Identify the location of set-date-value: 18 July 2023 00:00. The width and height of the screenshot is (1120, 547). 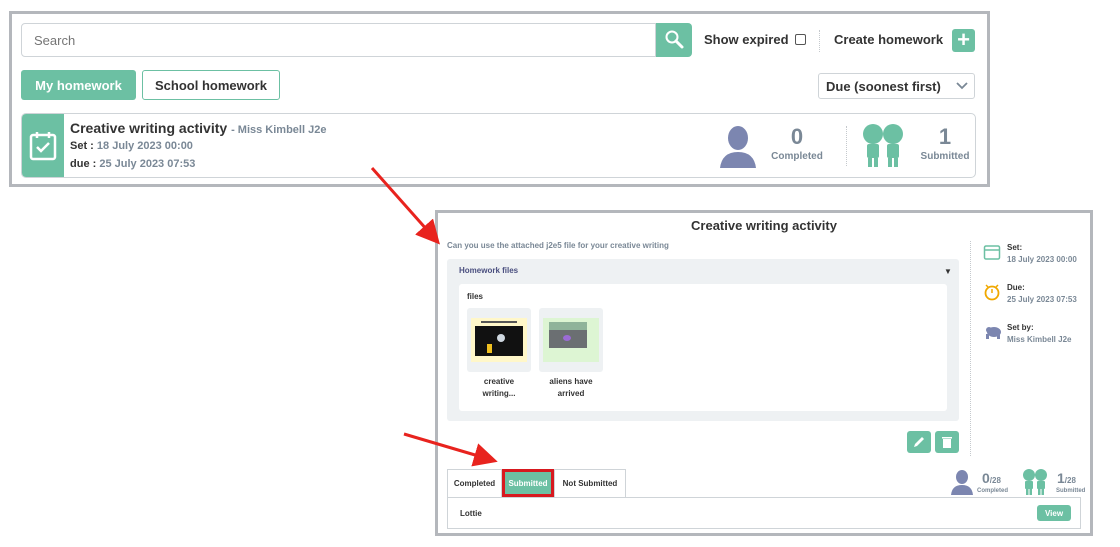
(144, 146).